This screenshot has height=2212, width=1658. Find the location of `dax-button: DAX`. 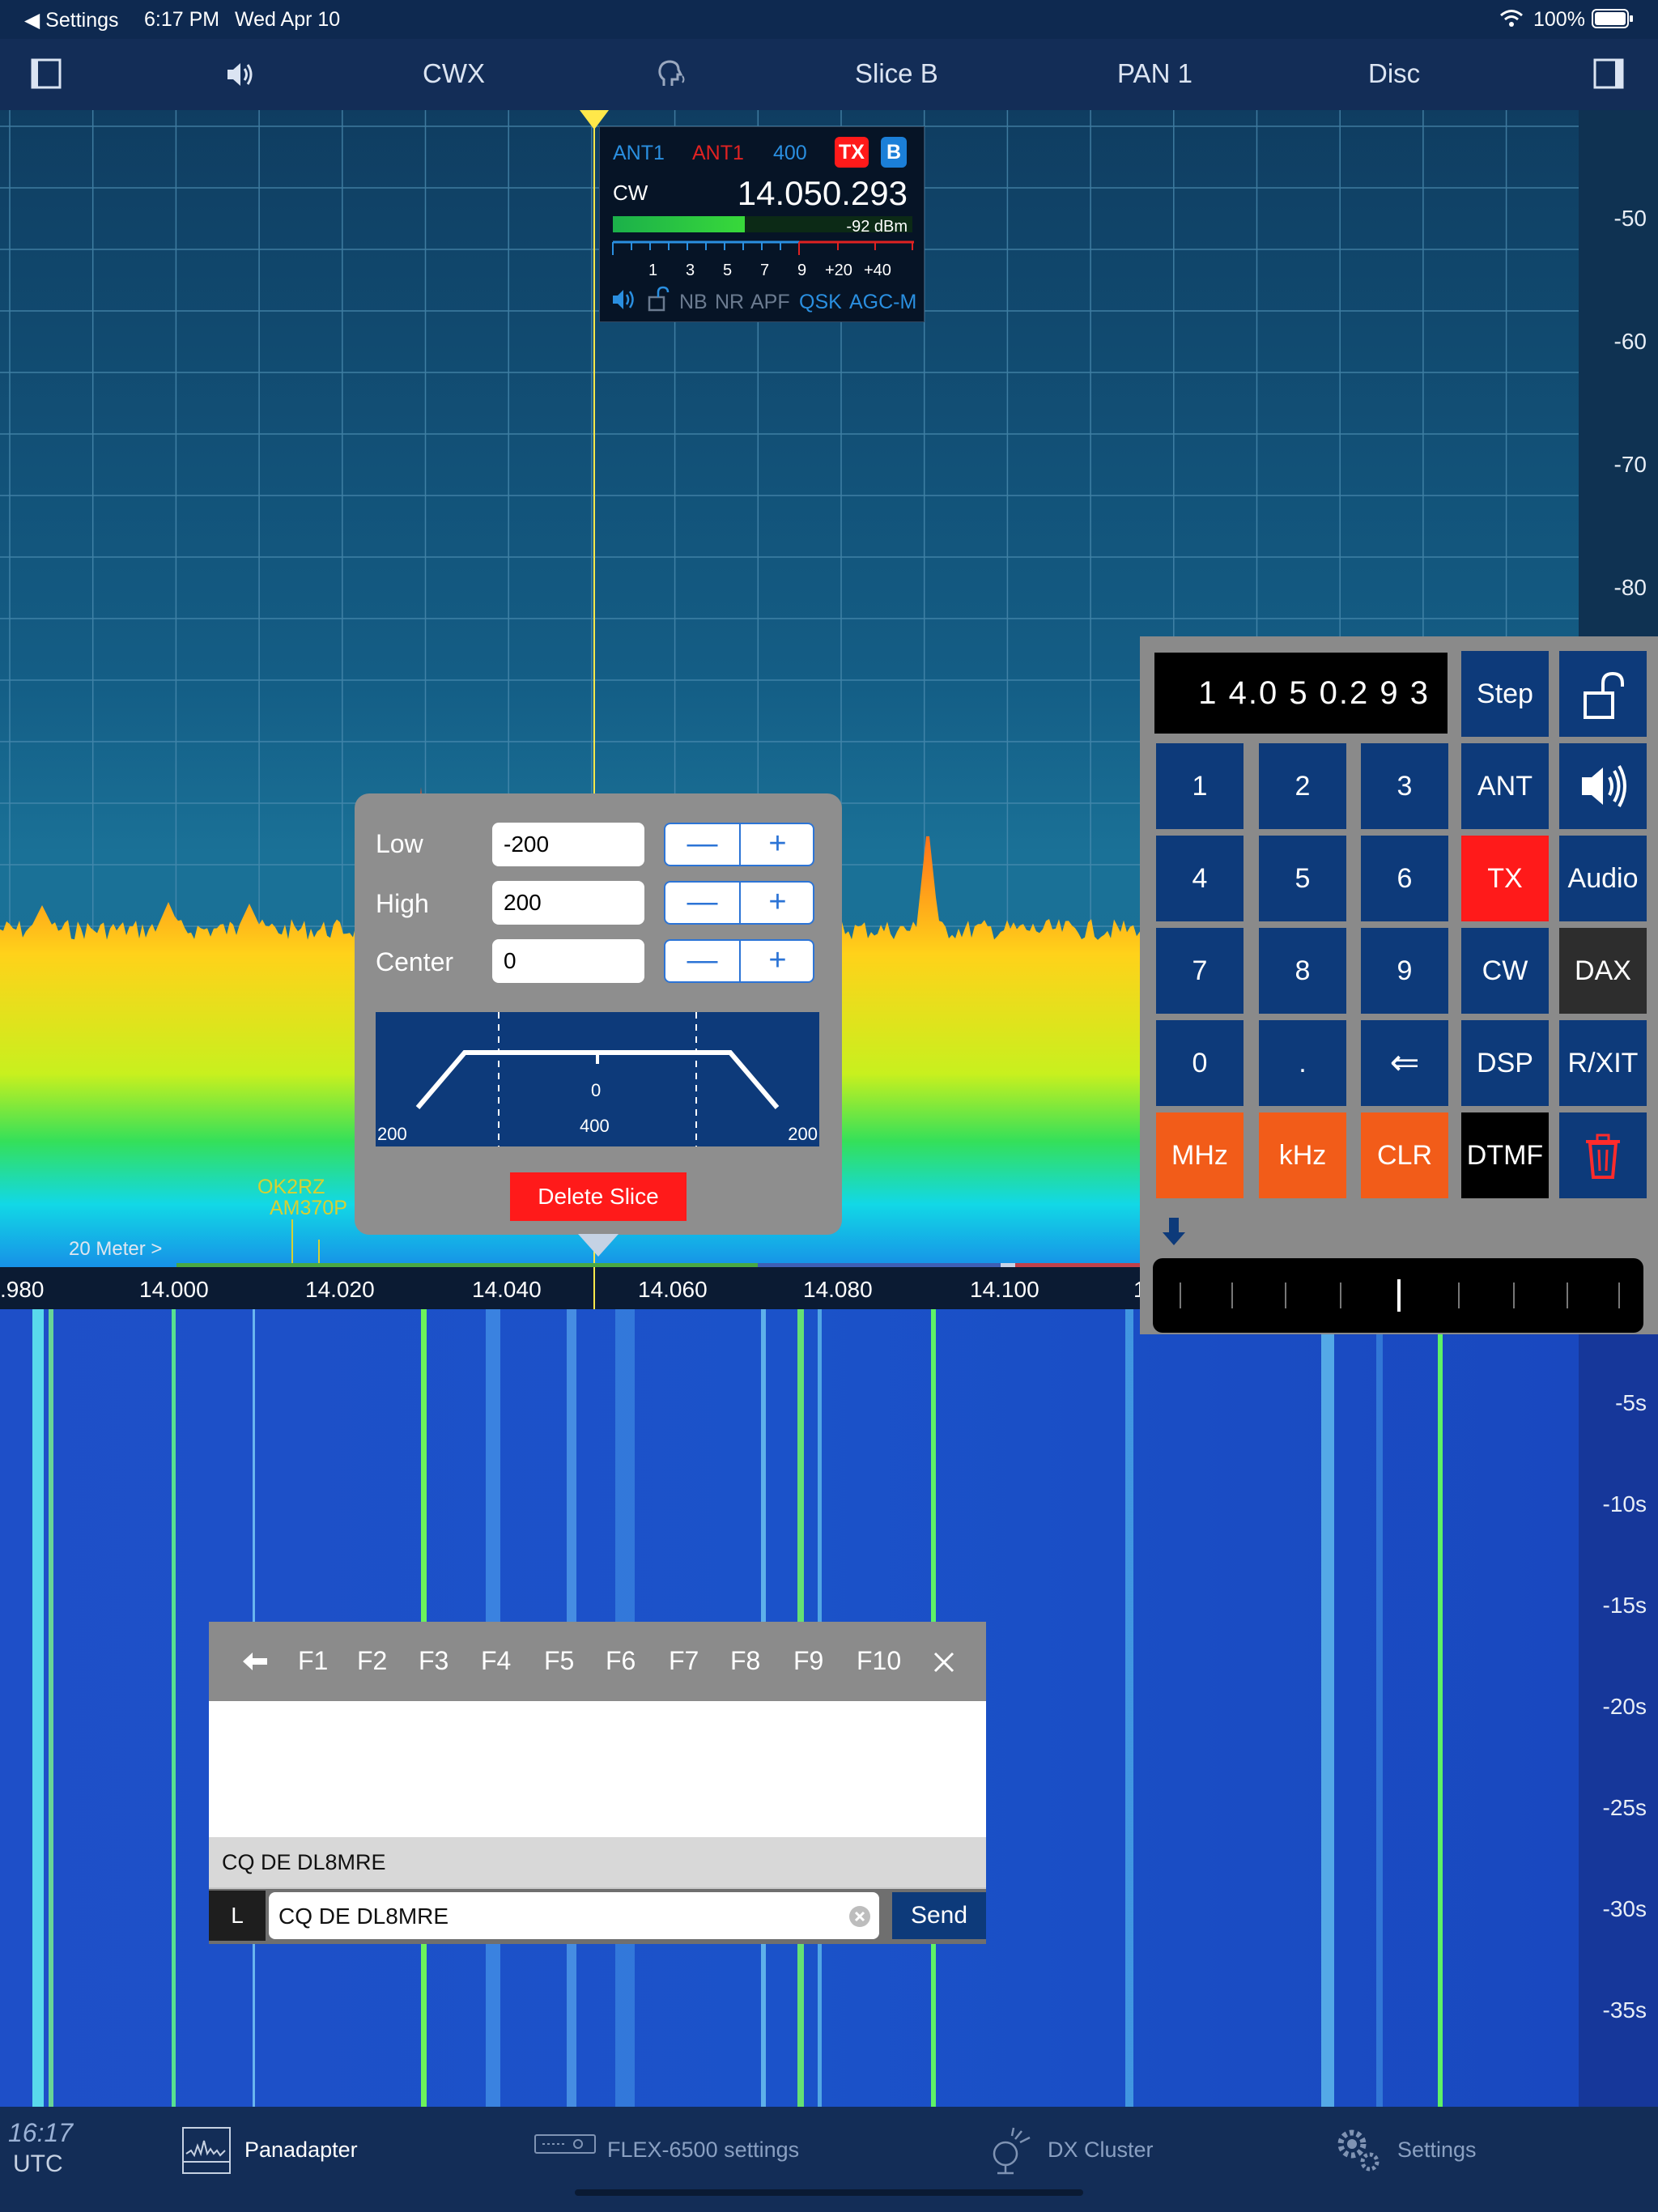

dax-button: DAX is located at coordinates (1603, 971).